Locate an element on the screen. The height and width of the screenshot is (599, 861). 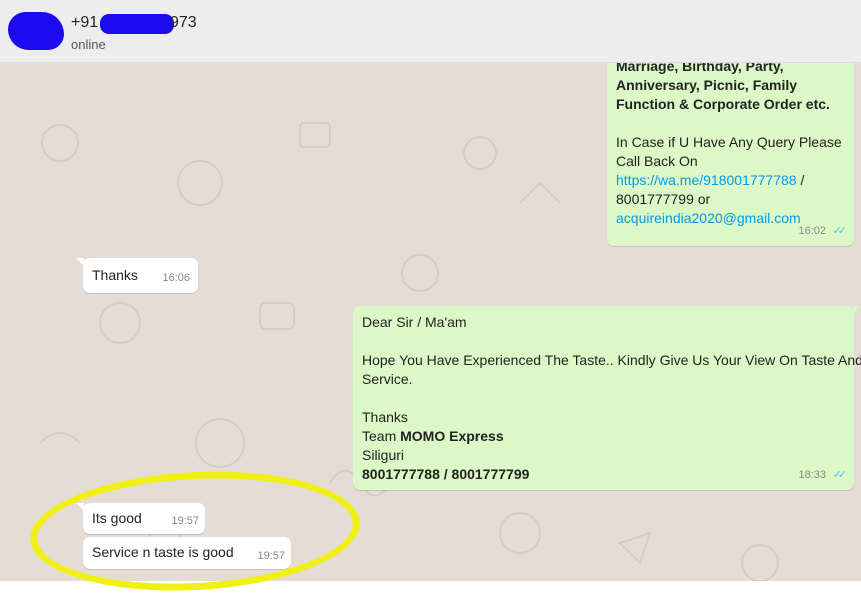
whatsapp-link: https://wa.me/918001777788 is located at coordinates (706, 180).